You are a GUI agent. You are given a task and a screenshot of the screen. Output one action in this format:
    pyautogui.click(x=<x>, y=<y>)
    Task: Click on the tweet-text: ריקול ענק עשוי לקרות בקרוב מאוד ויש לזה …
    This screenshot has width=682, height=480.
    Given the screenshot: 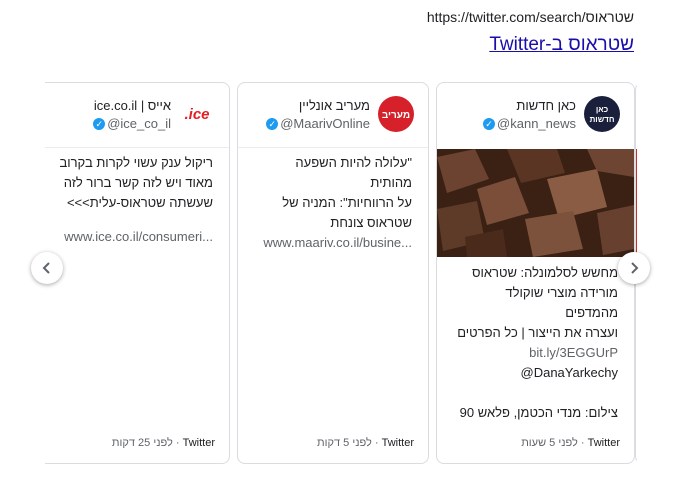 What is the action you would take?
    pyautogui.click(x=133, y=200)
    